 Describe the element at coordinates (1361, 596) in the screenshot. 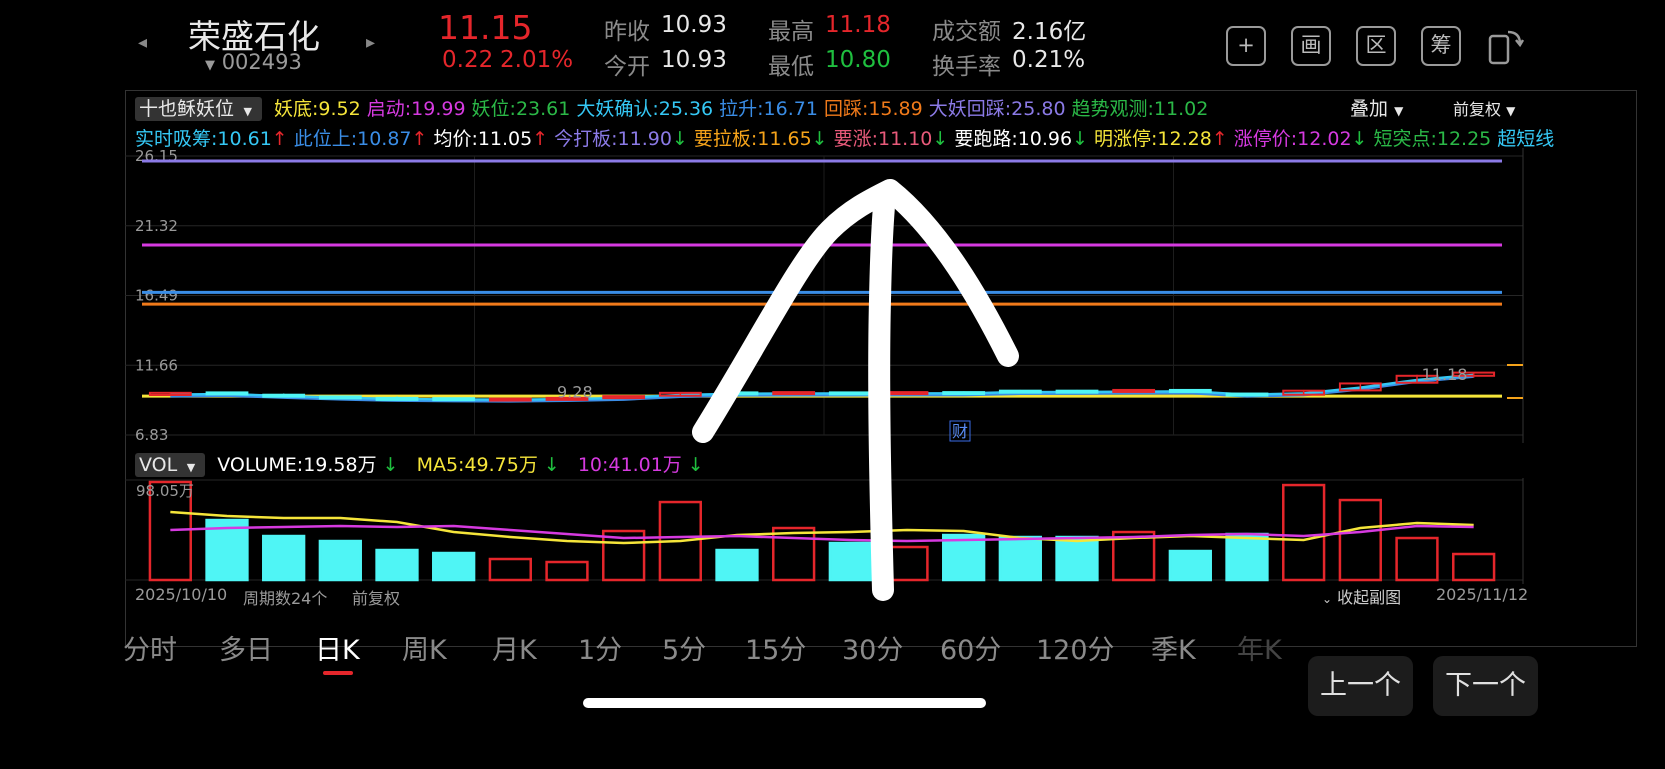

I see `collapse-subchart-button: ⌄ 收起副图` at that location.